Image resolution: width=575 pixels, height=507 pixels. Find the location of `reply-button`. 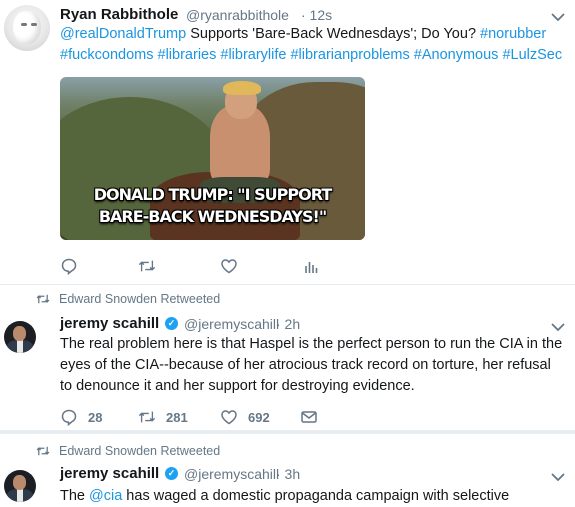

reply-button is located at coordinates (69, 266).